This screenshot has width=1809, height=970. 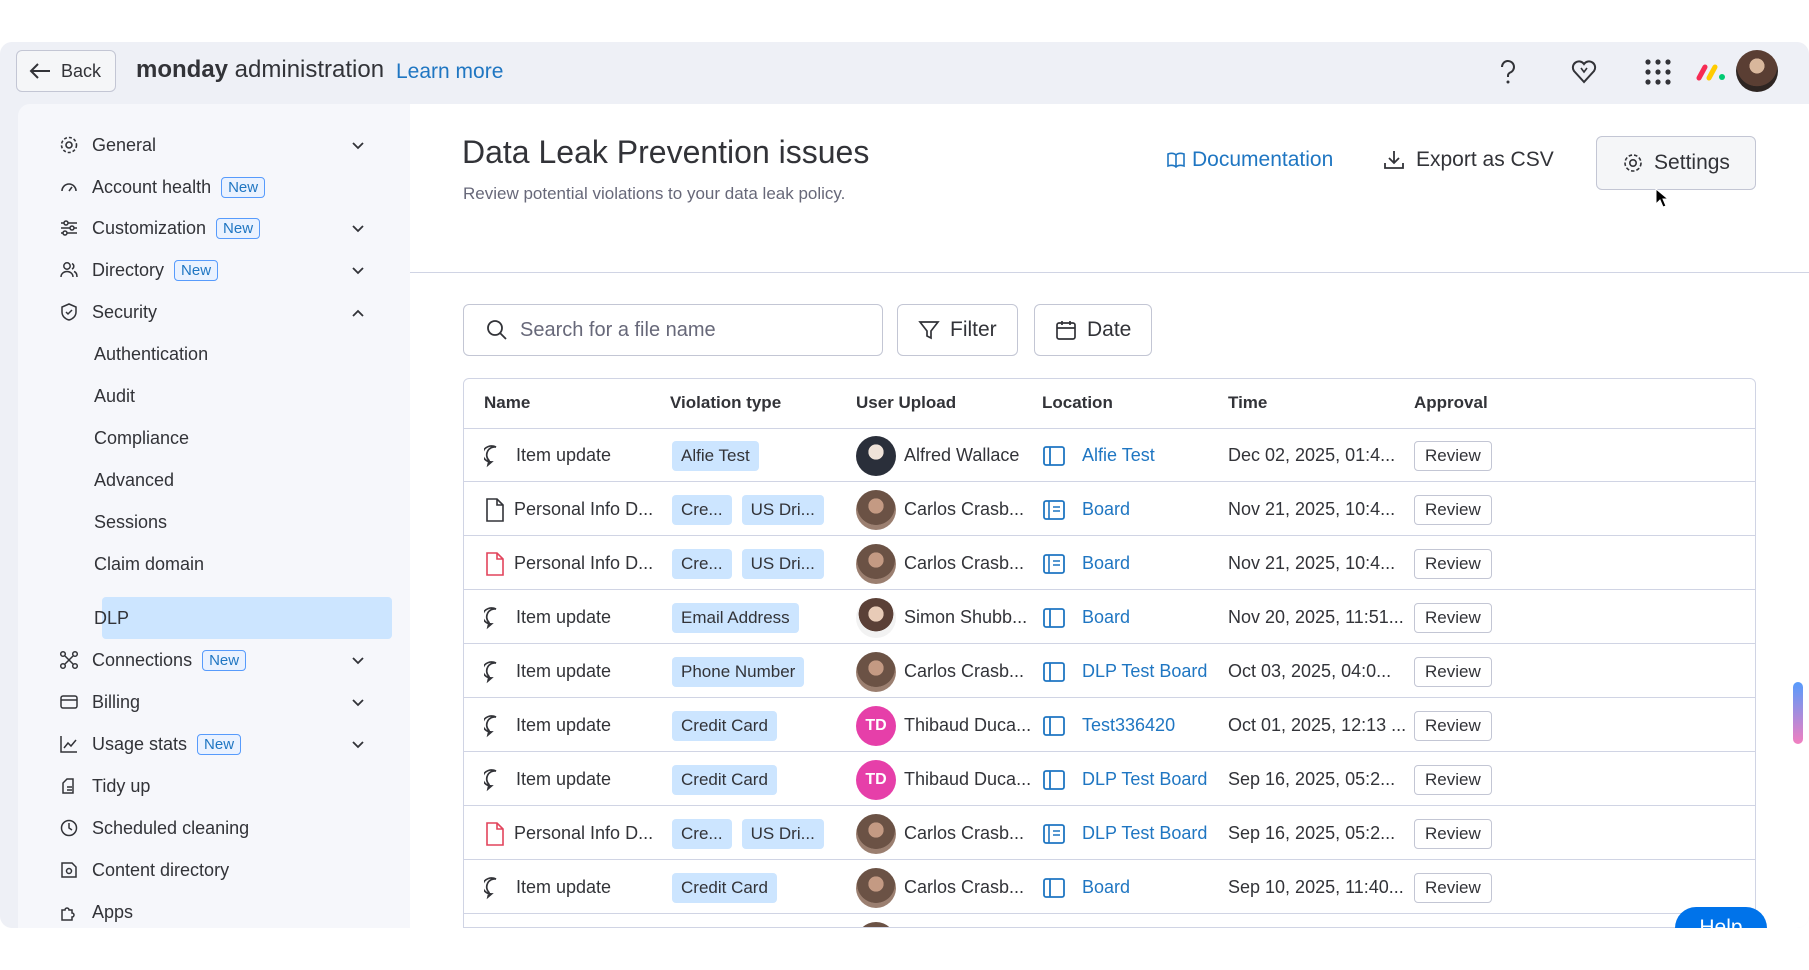 What do you see at coordinates (104, 786) in the screenshot?
I see `sidebar-item-tidy-up: Tidy up` at bounding box center [104, 786].